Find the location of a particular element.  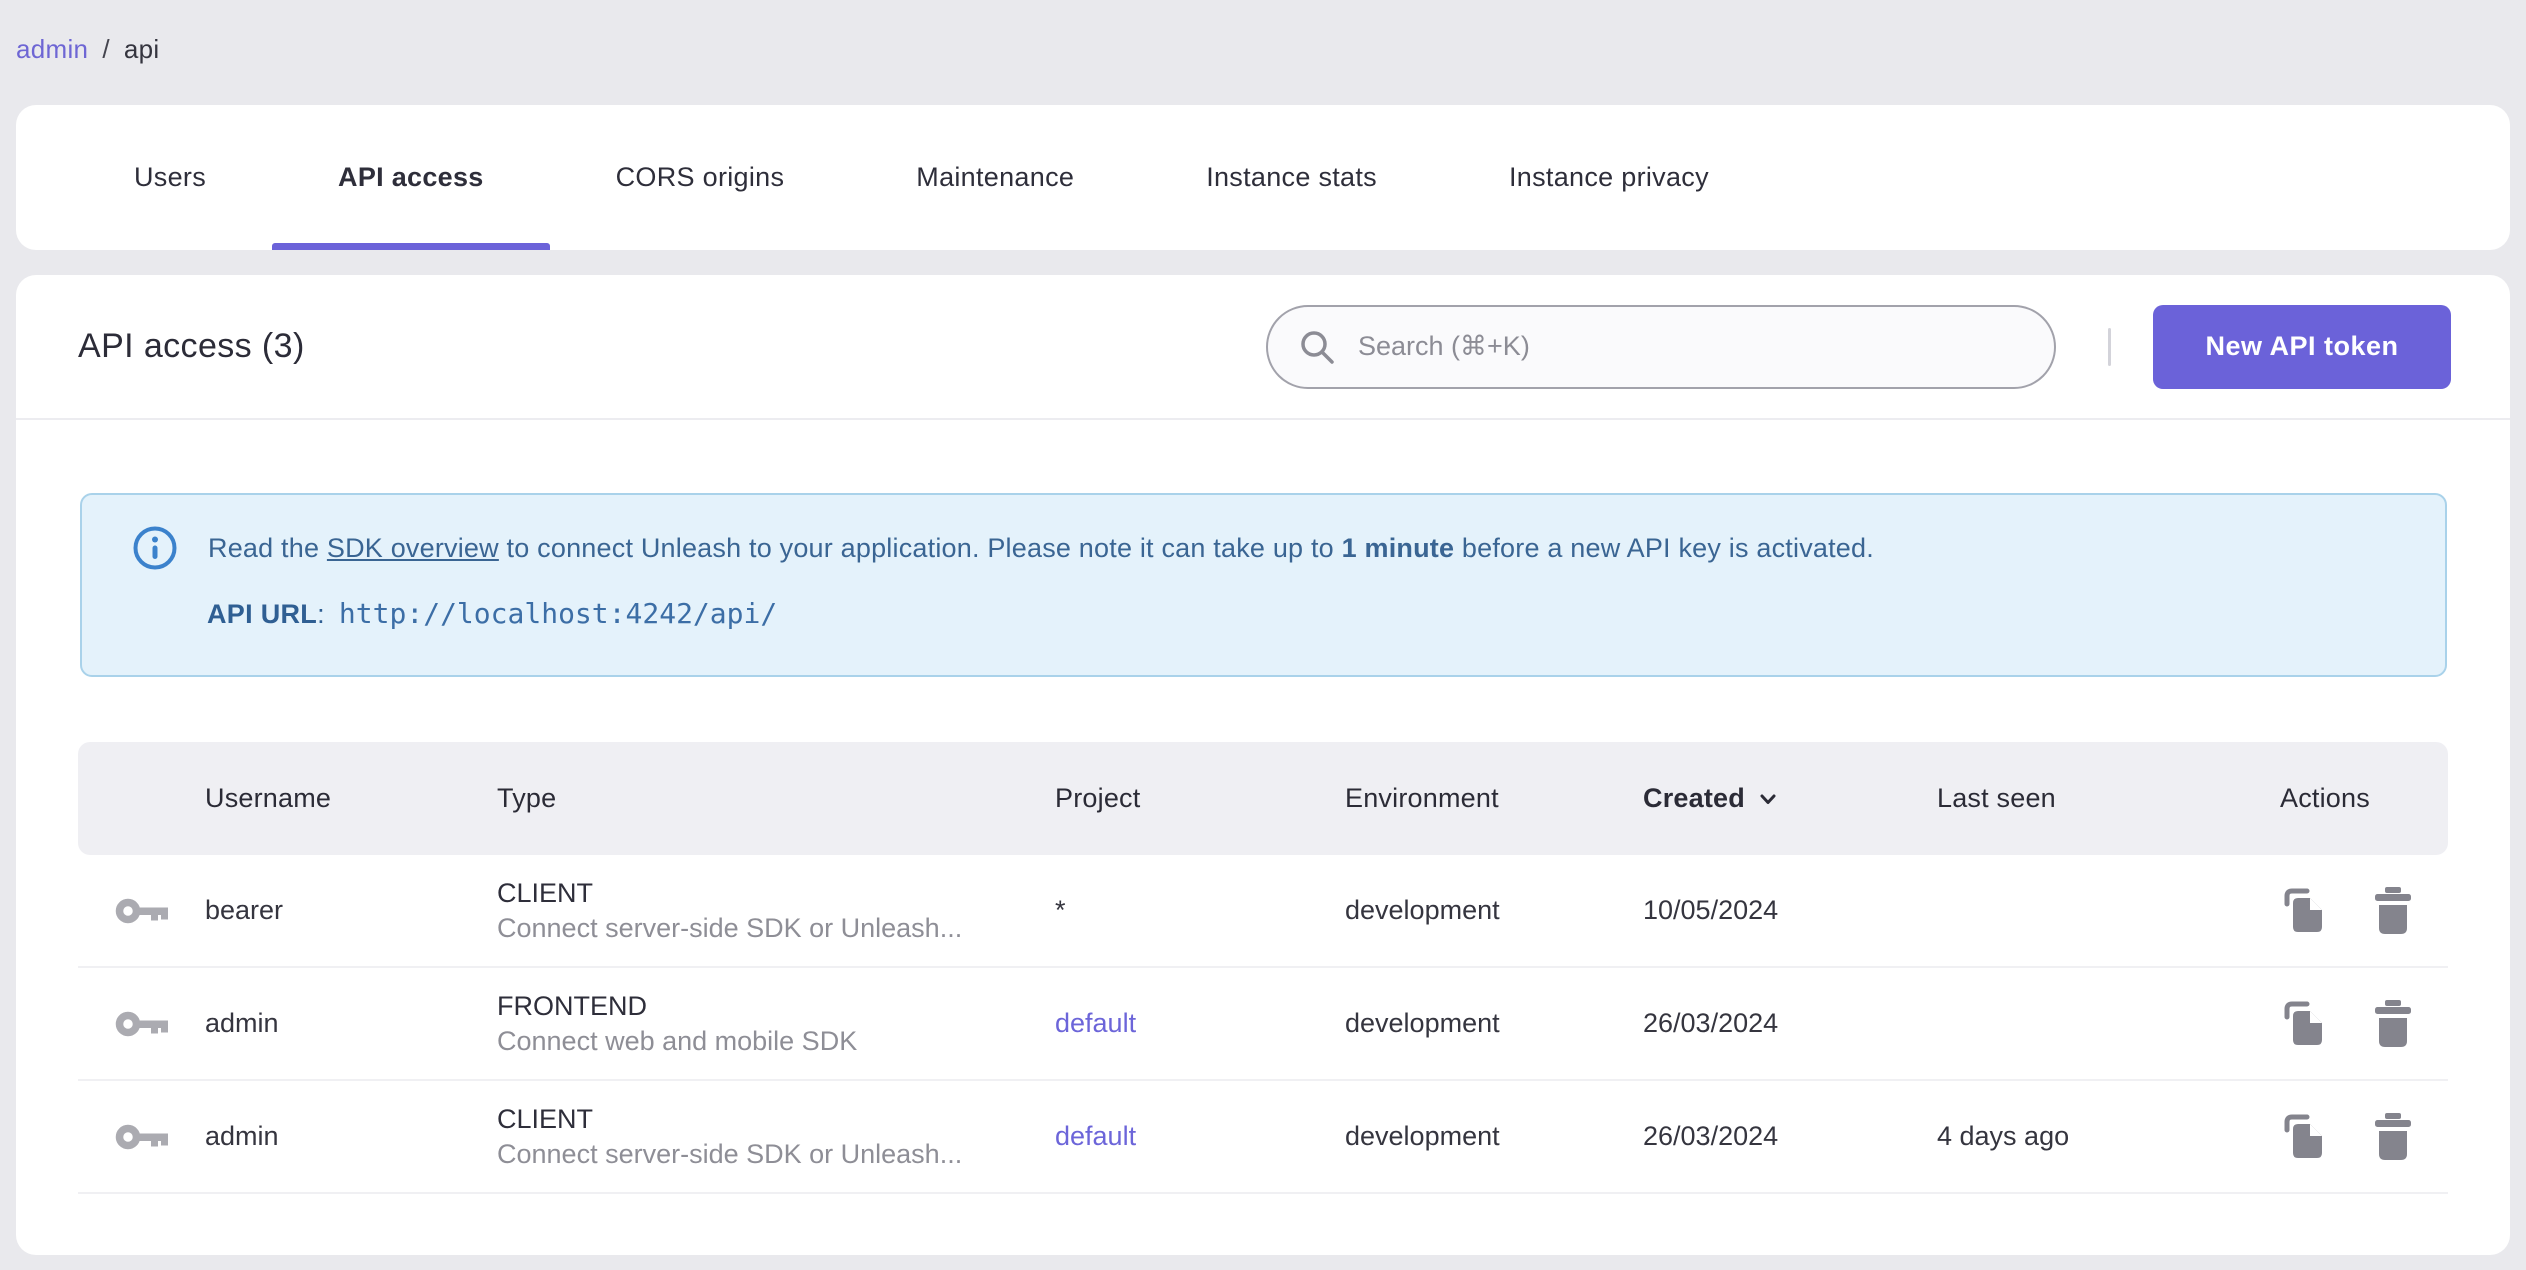

tab-maintenance: Maintenance is located at coordinates (995, 177).